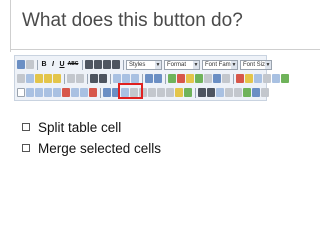  What do you see at coordinates (267, 78) in the screenshot?
I see `insert-time-icon` at bounding box center [267, 78].